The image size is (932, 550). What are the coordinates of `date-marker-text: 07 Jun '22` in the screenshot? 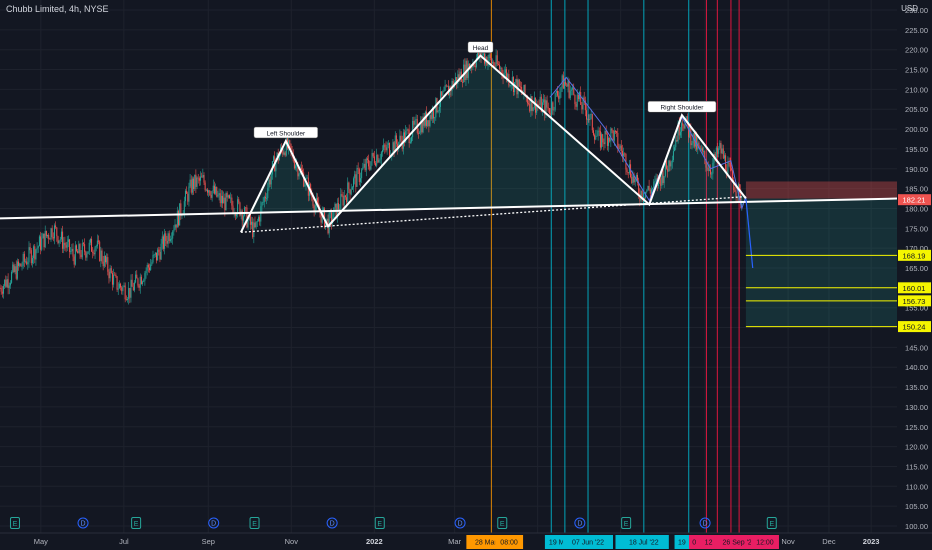 It's located at (588, 543).